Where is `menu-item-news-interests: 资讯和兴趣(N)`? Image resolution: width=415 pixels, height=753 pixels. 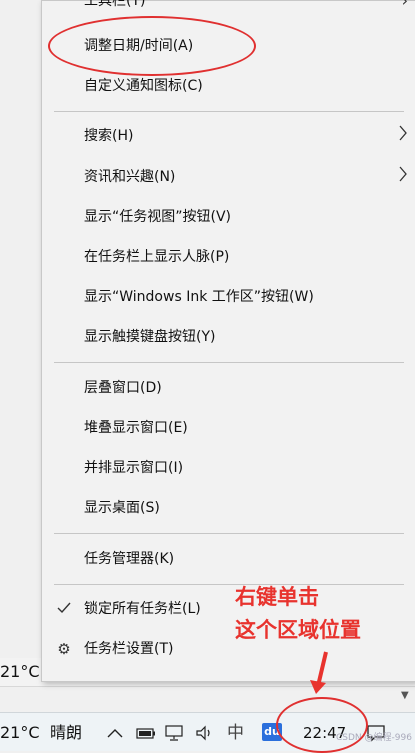 menu-item-news-interests: 资讯和兴趣(N) is located at coordinates (228, 177).